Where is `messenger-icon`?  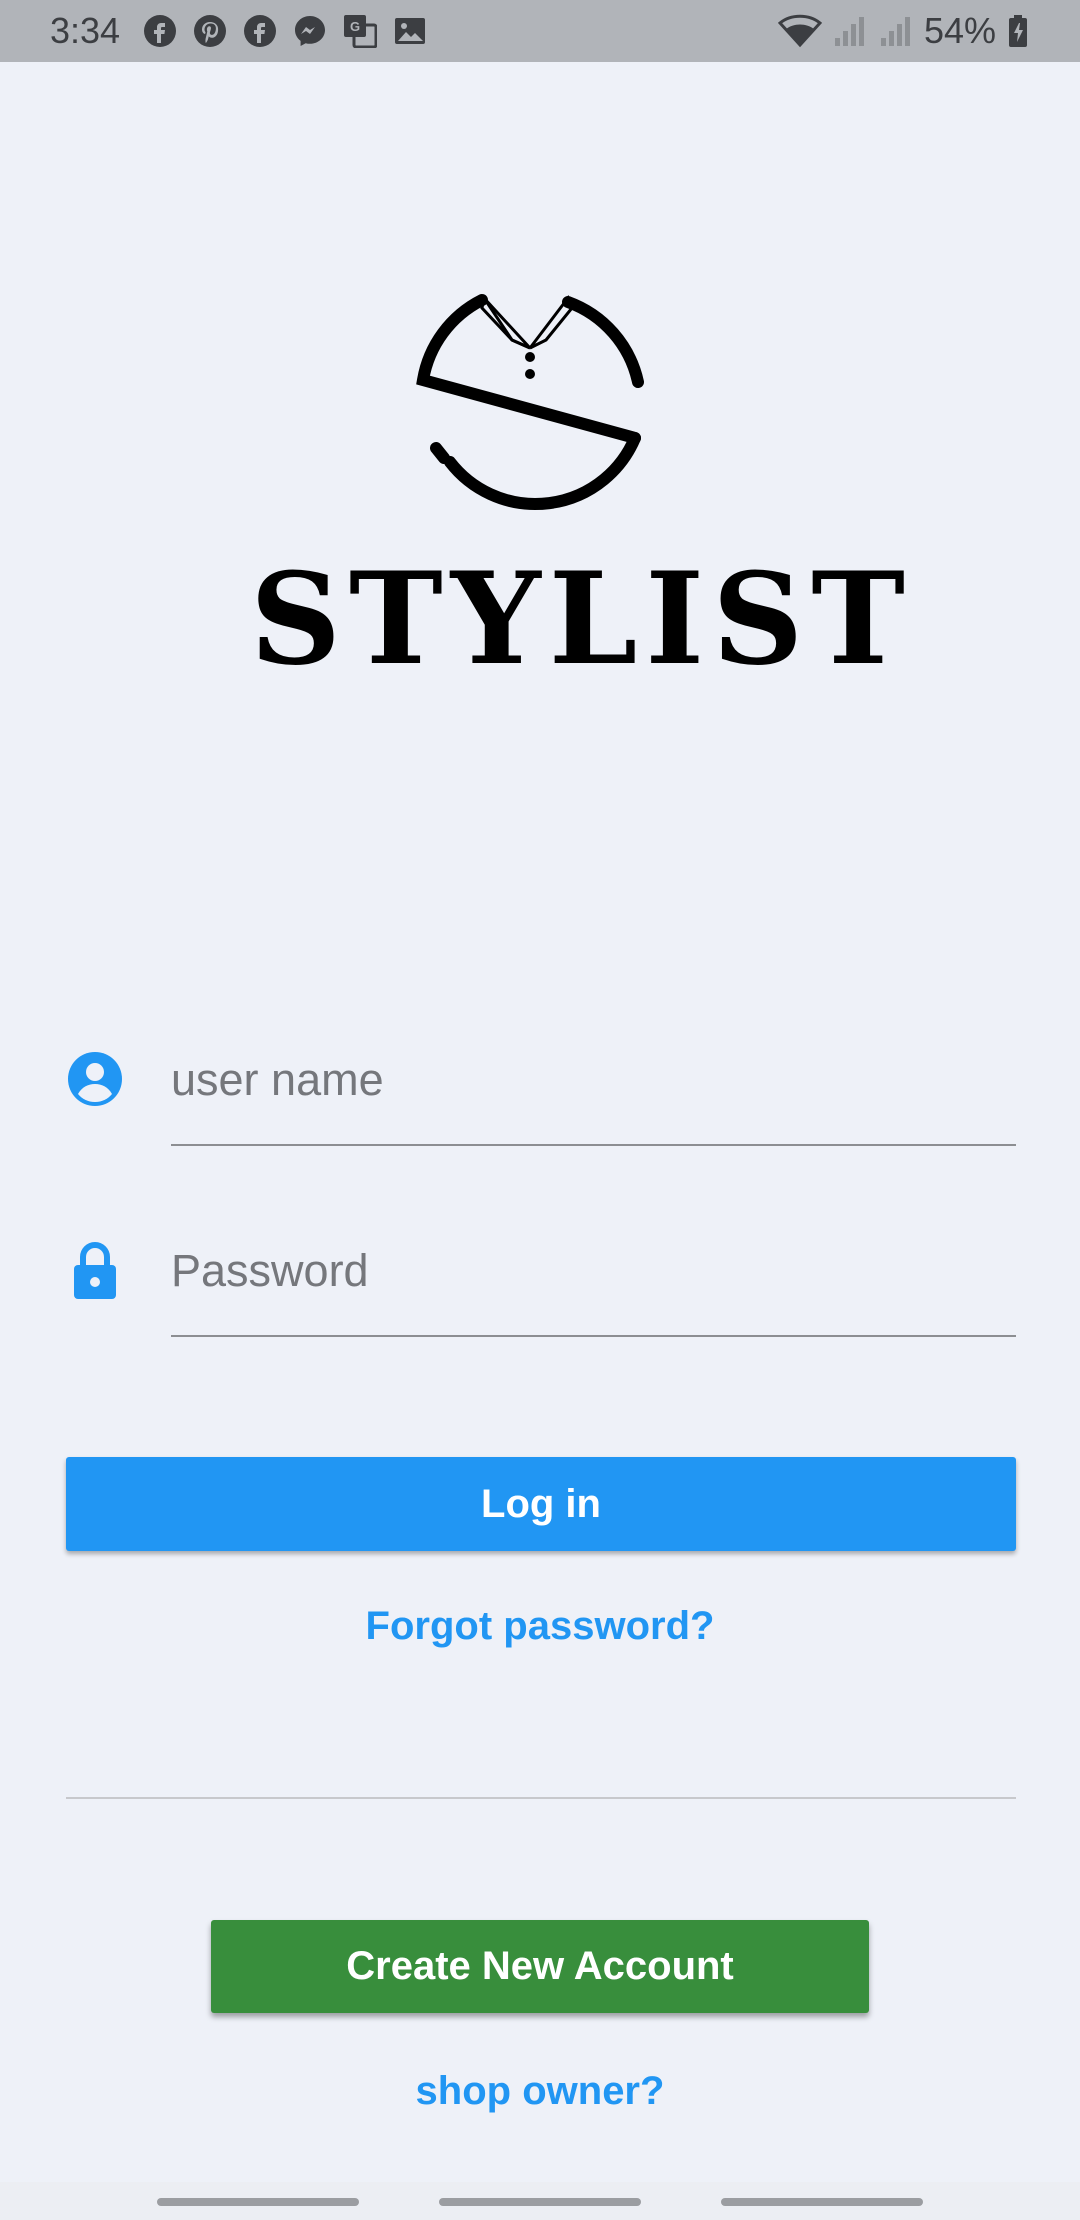
messenger-icon is located at coordinates (310, 31).